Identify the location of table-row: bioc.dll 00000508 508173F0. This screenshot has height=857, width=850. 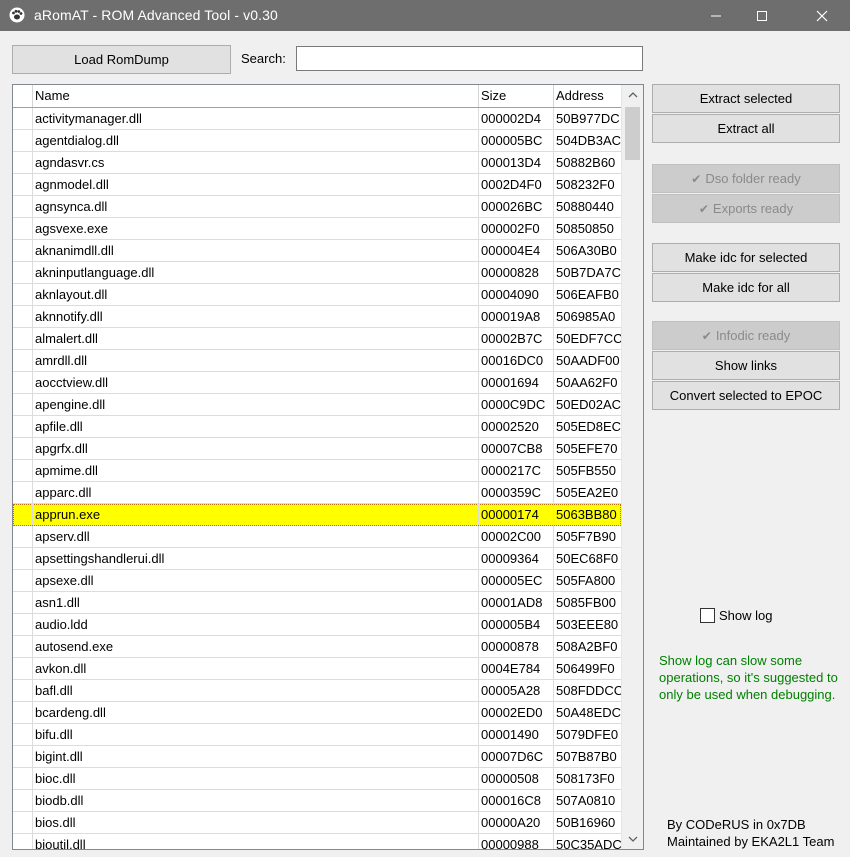
(317, 779).